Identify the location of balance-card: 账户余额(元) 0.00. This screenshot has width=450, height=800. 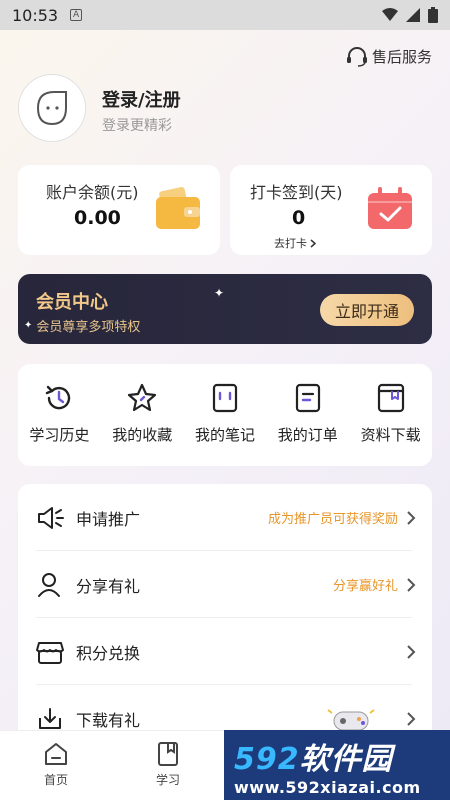
(119, 210).